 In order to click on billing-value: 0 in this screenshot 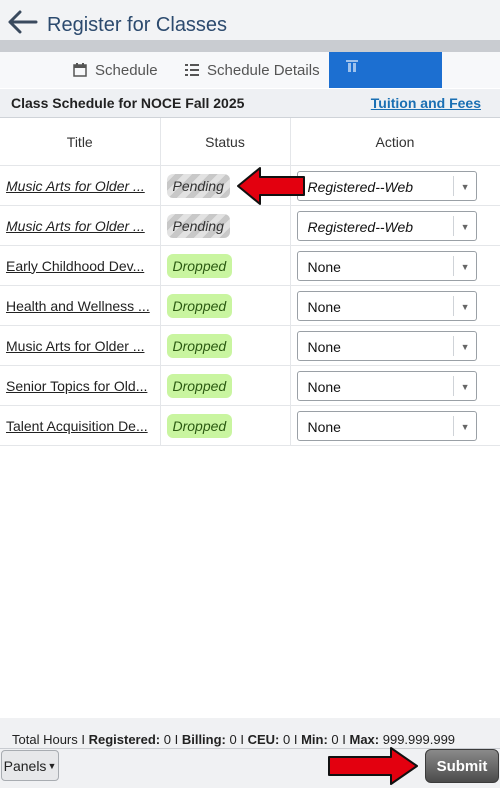, I will do `click(233, 739)`.